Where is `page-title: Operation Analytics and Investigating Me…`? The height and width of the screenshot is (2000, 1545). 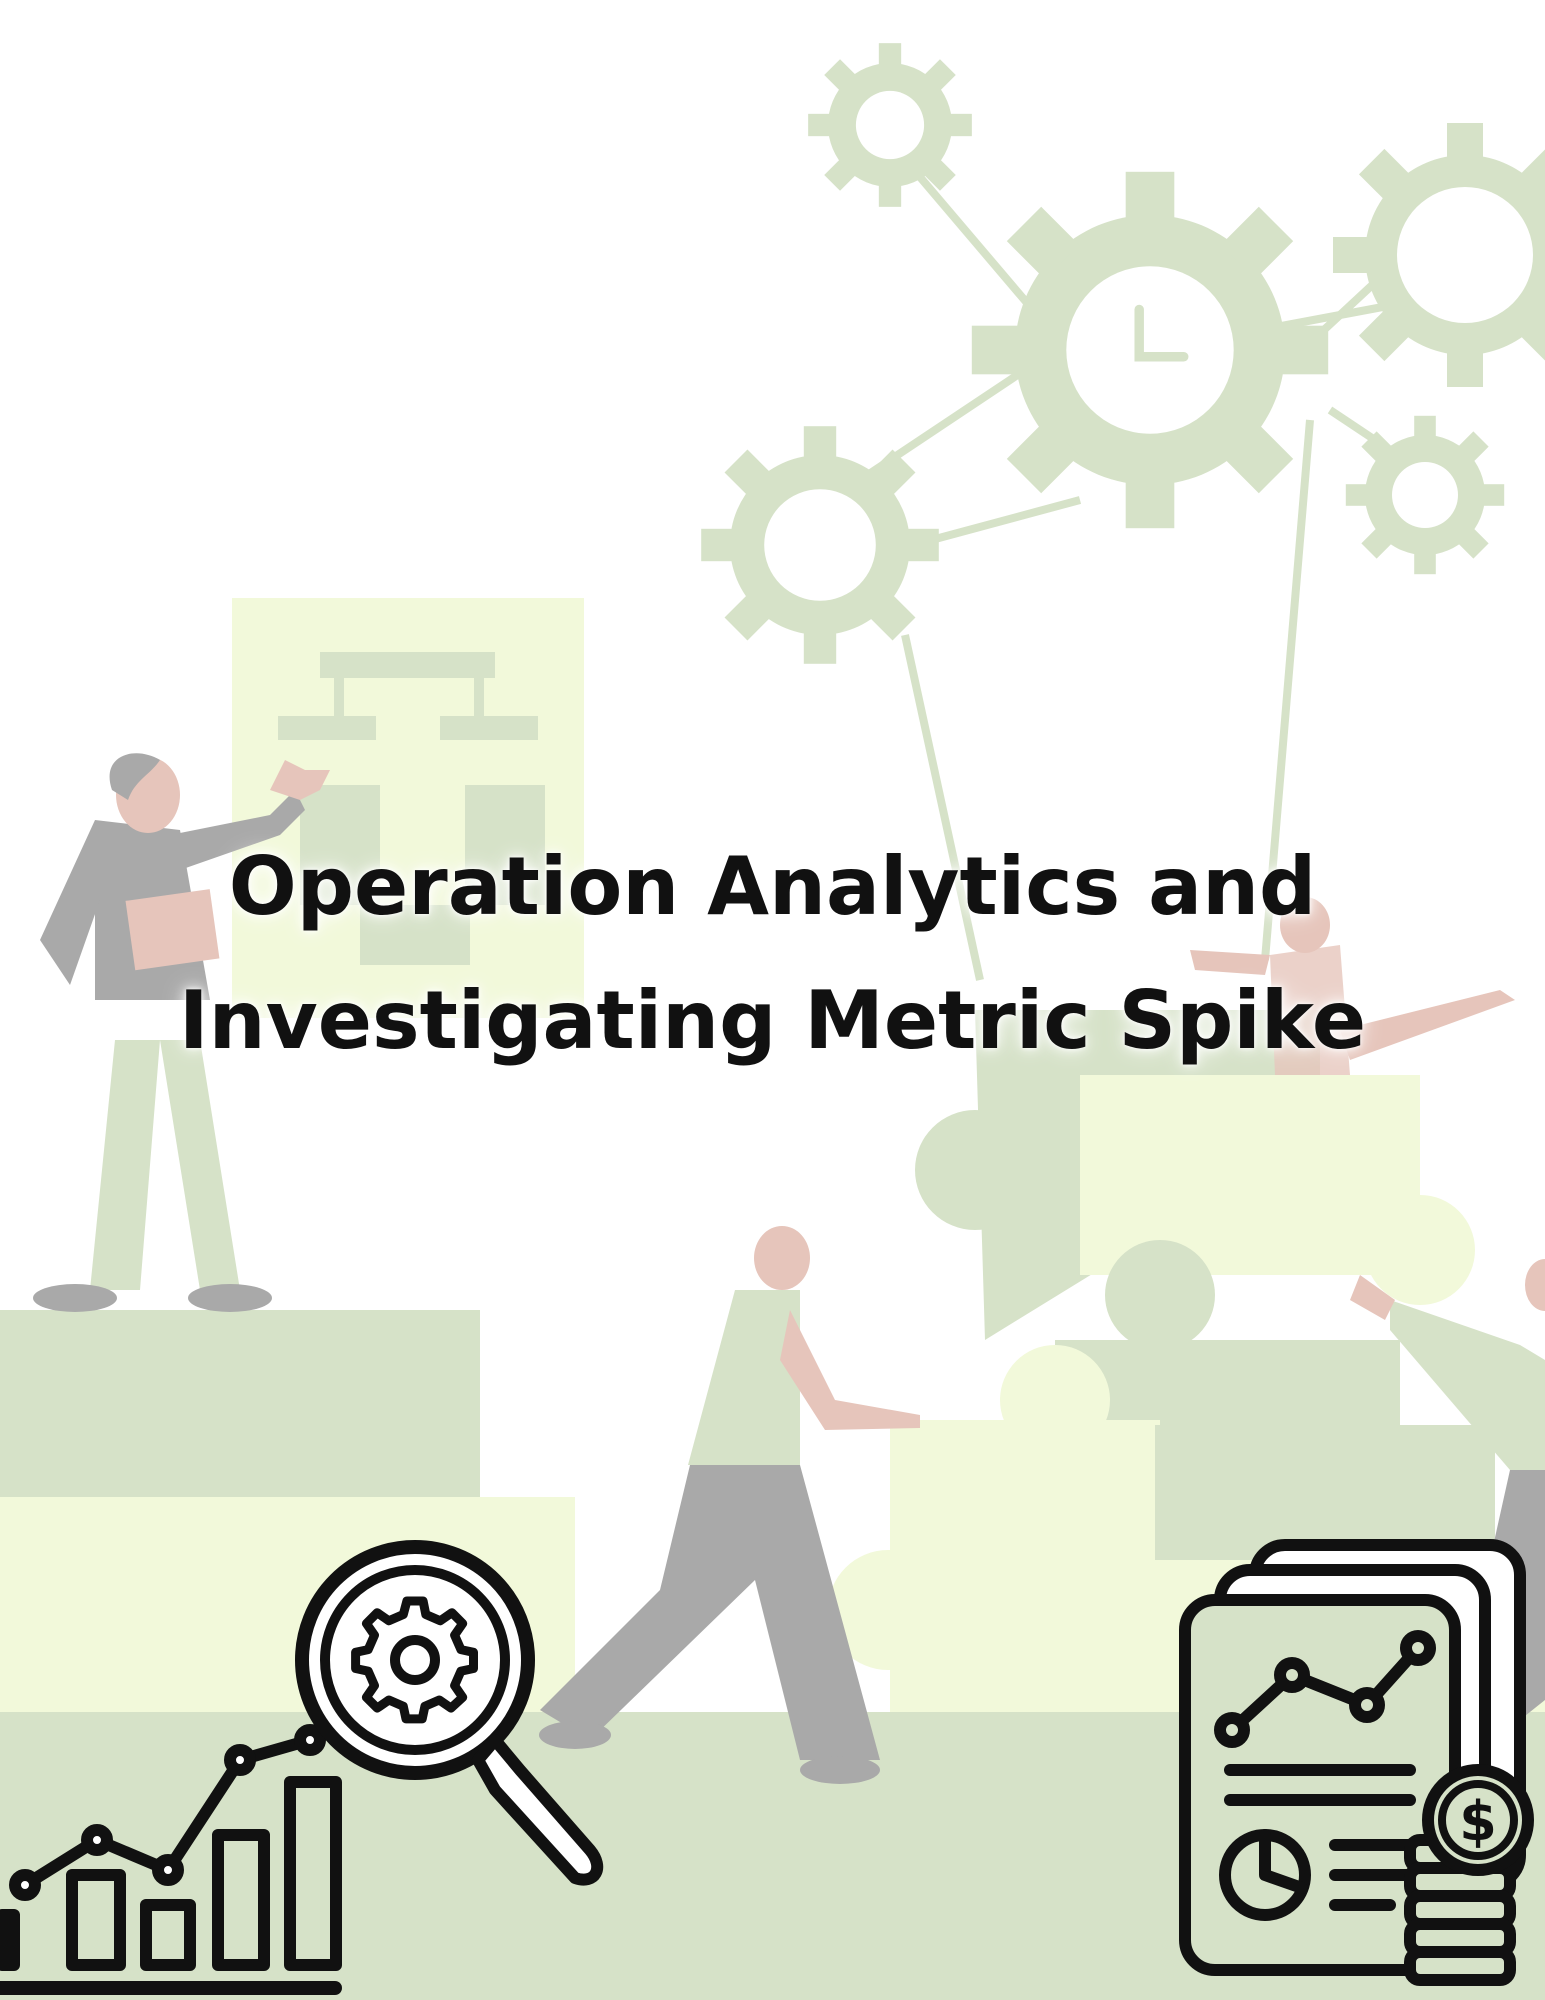 page-title: Operation Analytics and Investigating Me… is located at coordinates (772, 954).